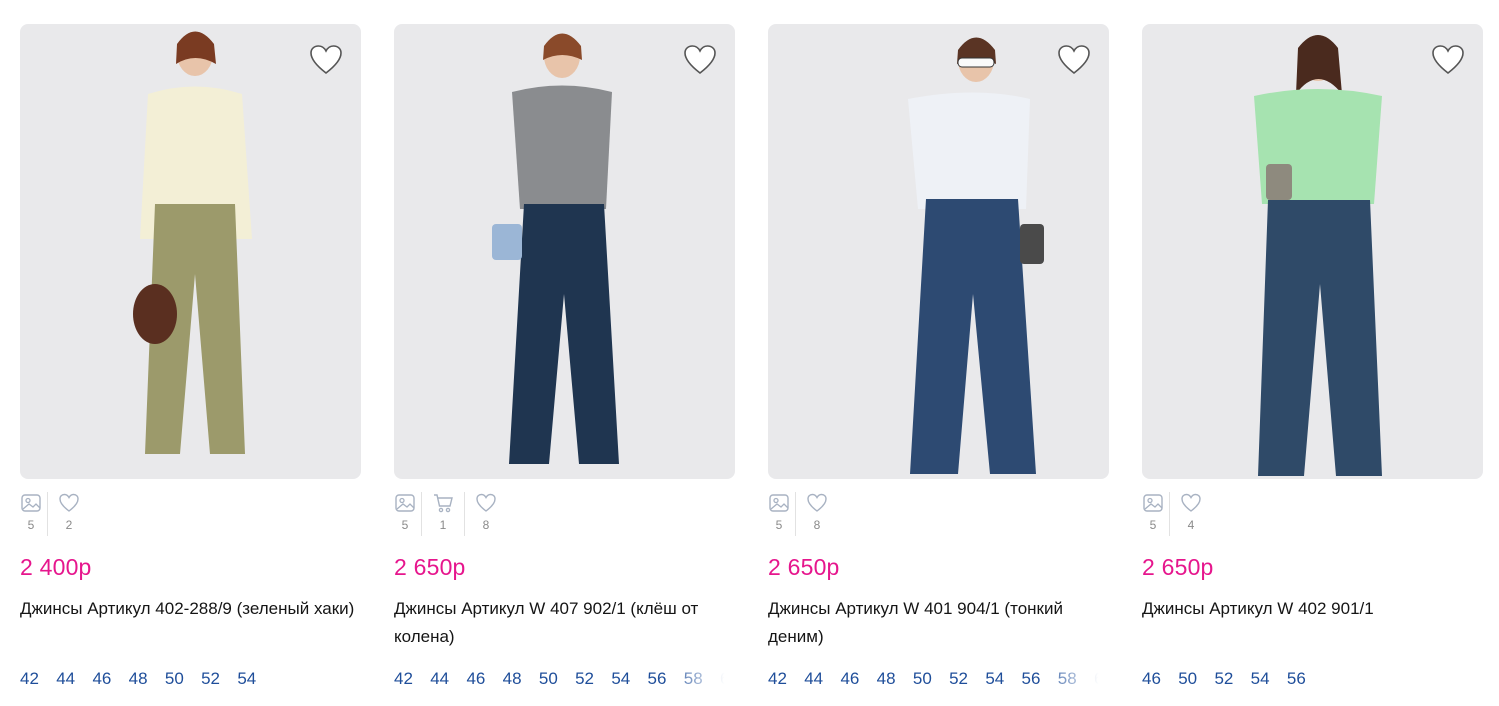  I want to click on product-stats: 5 8, so click(803, 514).